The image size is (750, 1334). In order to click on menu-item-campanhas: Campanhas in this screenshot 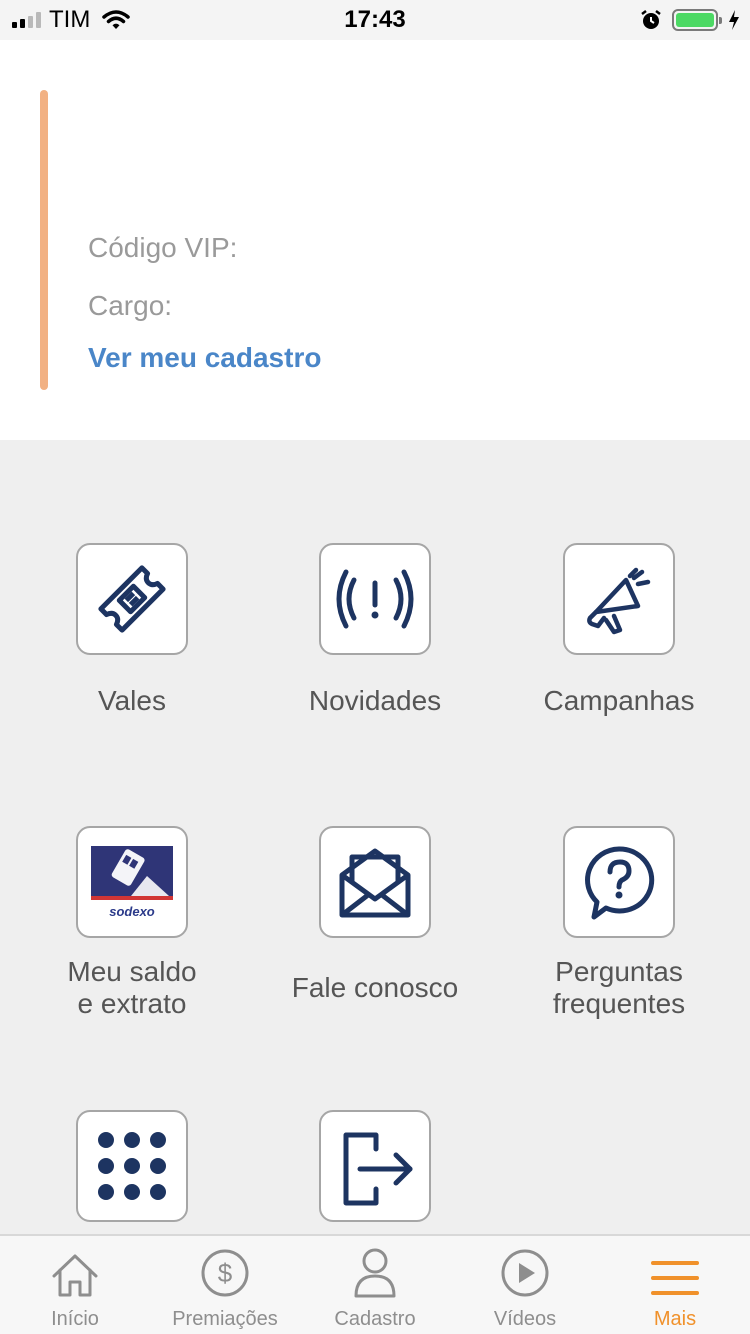, I will do `click(619, 630)`.